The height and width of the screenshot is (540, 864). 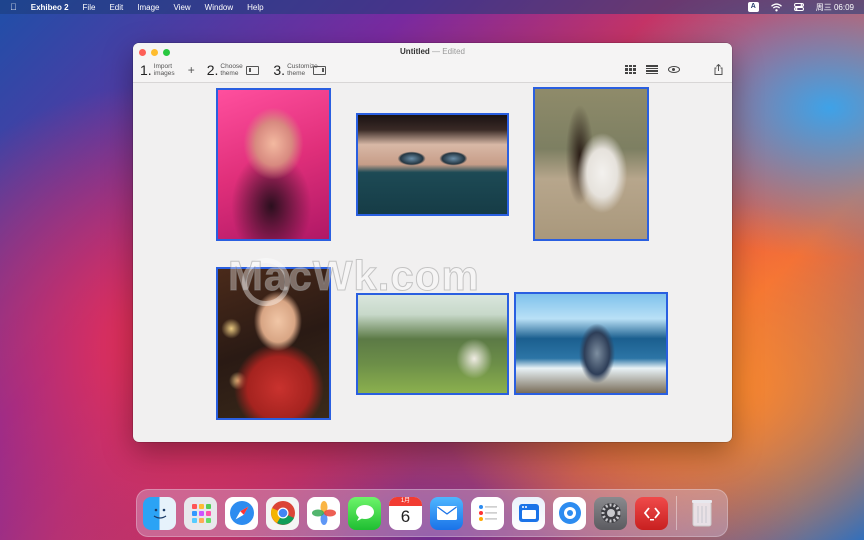 I want to click on calendar-icon: 1月 6, so click(x=405, y=513).